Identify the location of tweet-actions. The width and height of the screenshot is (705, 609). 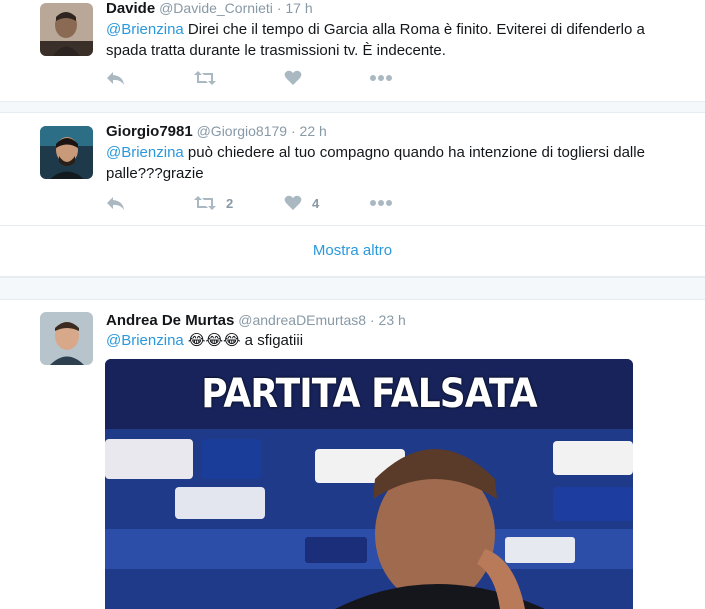
(266, 78).